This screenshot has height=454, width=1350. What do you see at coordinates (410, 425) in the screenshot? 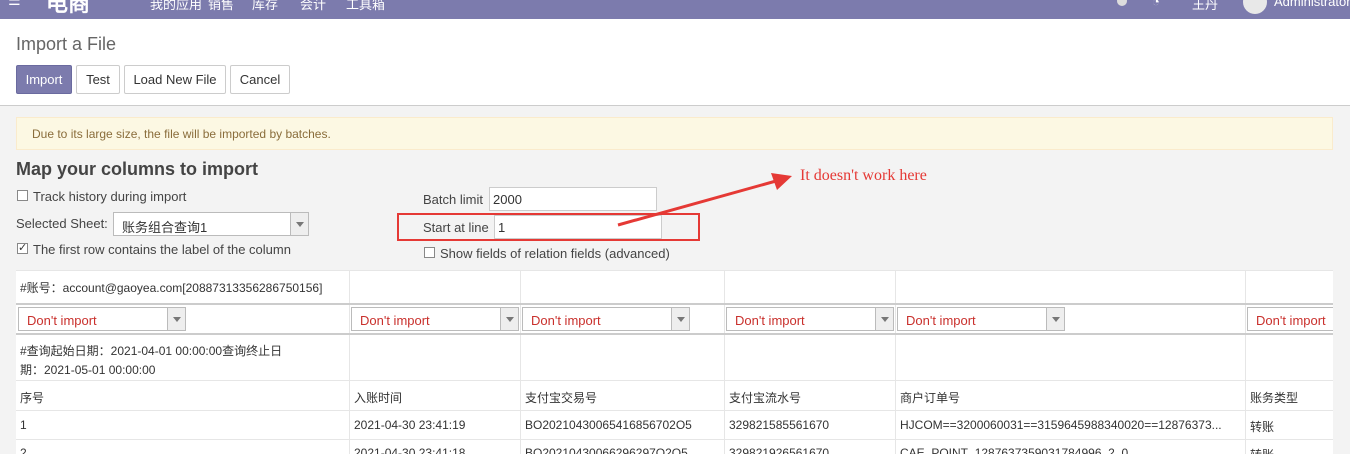
I see `table-cell: 2021-04-30 23:41:19` at bounding box center [410, 425].